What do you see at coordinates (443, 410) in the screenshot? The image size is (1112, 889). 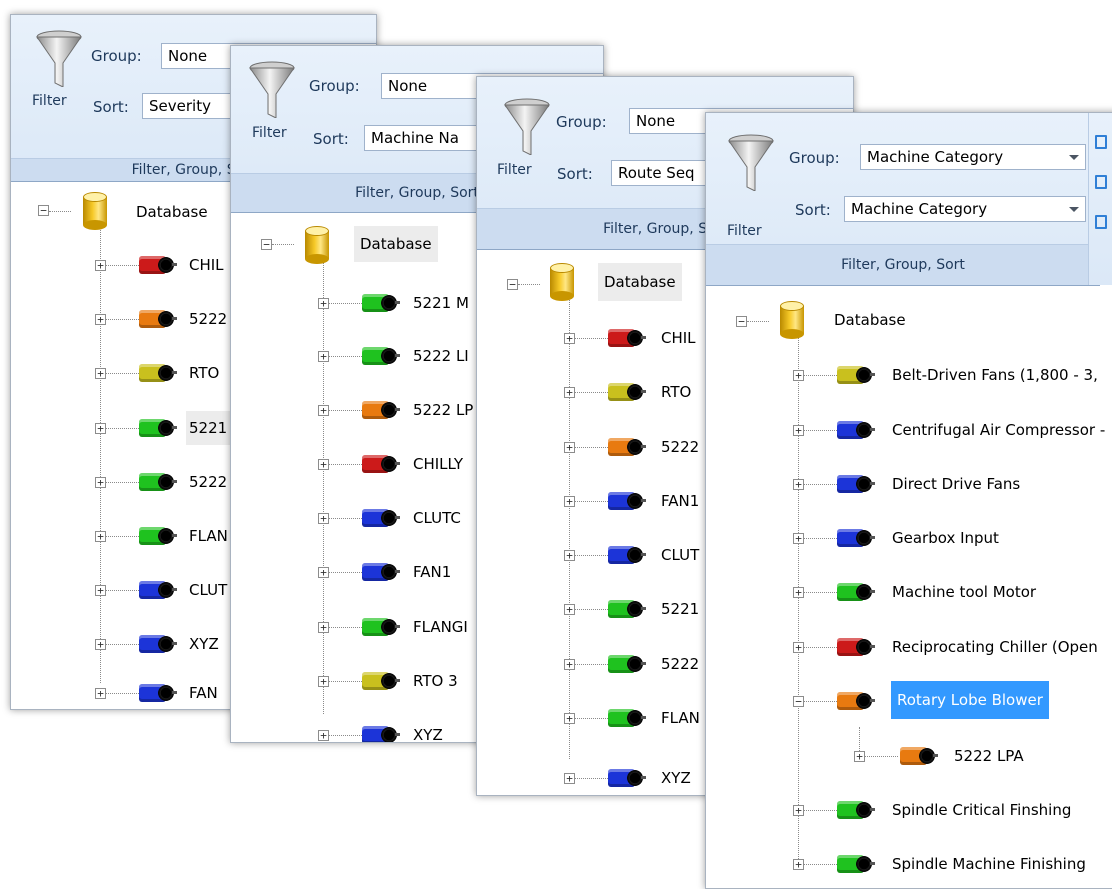 I see `tree-node-label: 5222 LP` at bounding box center [443, 410].